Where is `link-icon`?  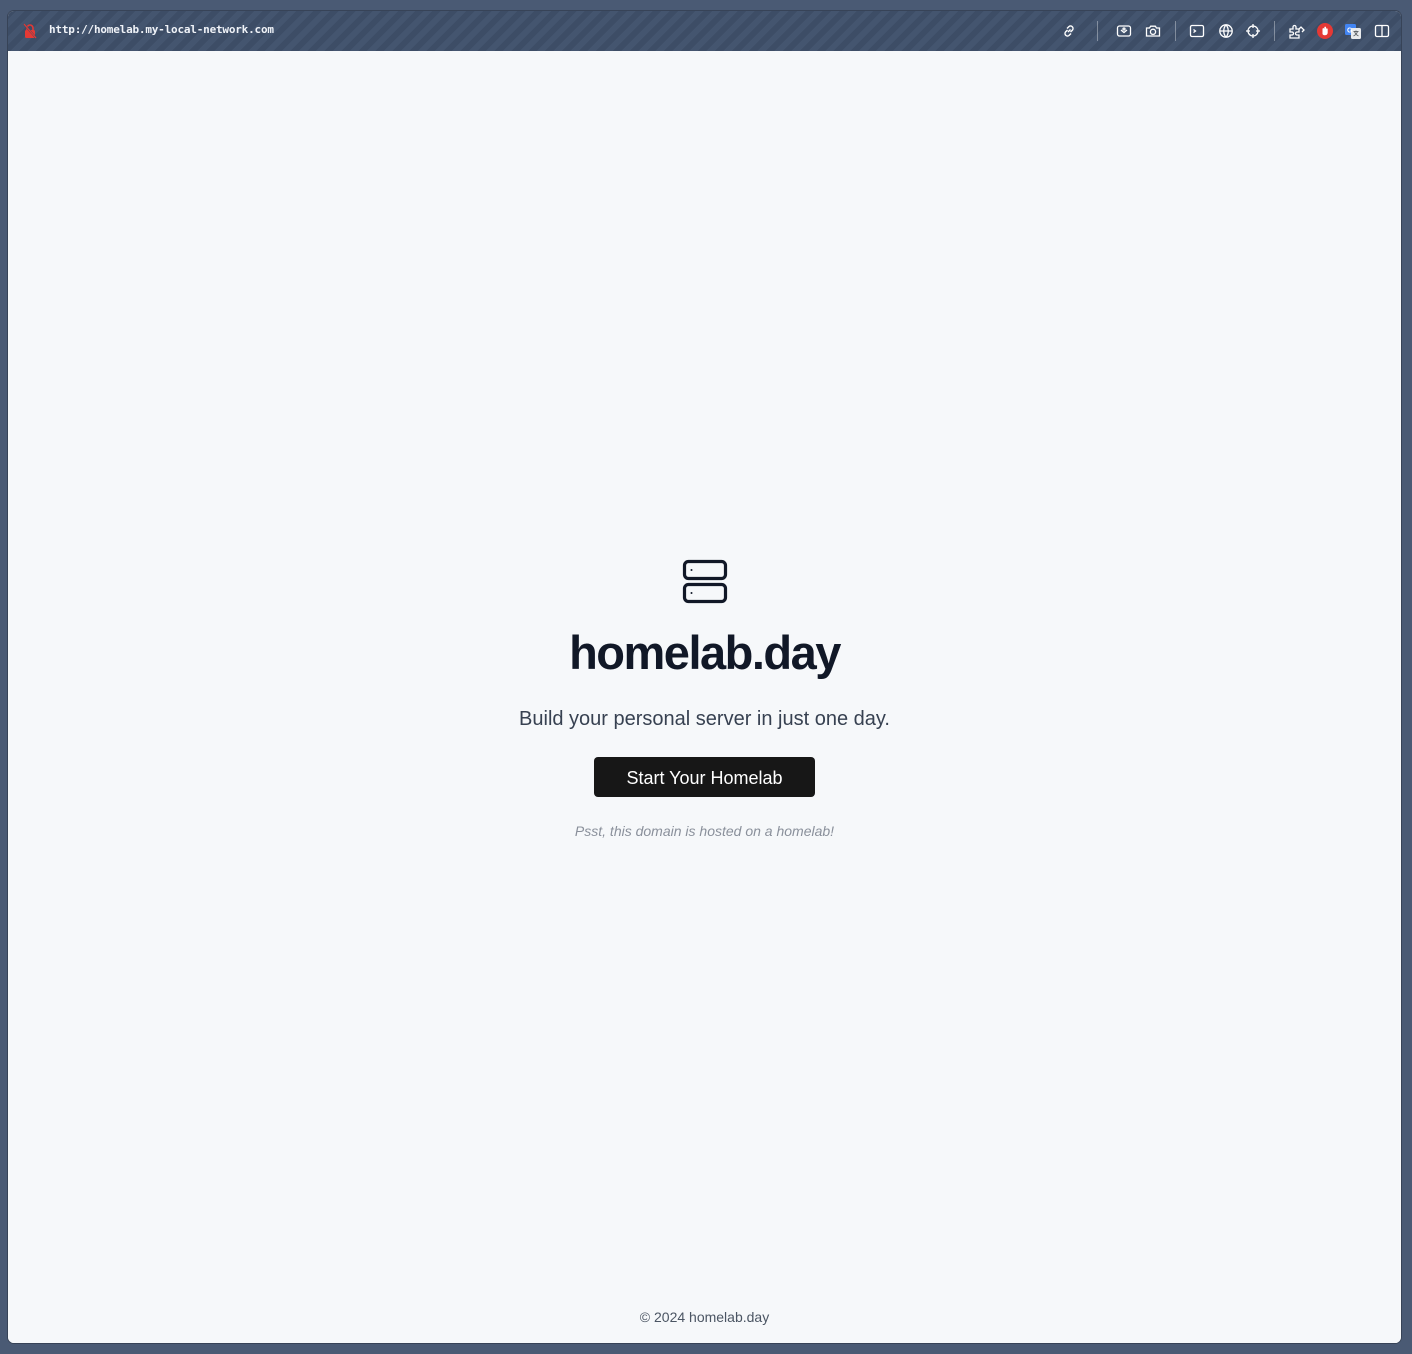
link-icon is located at coordinates (1069, 31).